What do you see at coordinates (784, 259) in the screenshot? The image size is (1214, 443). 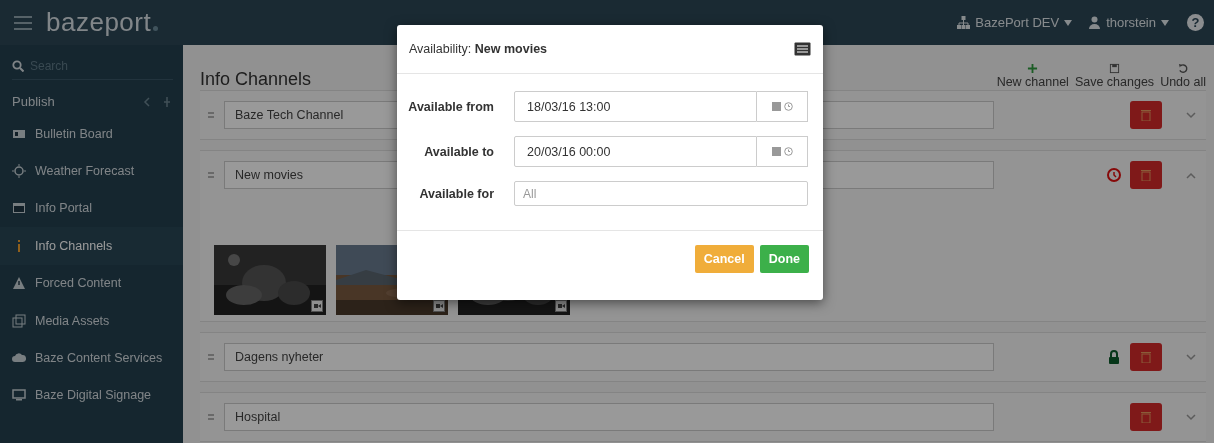 I see `done-button: Done` at bounding box center [784, 259].